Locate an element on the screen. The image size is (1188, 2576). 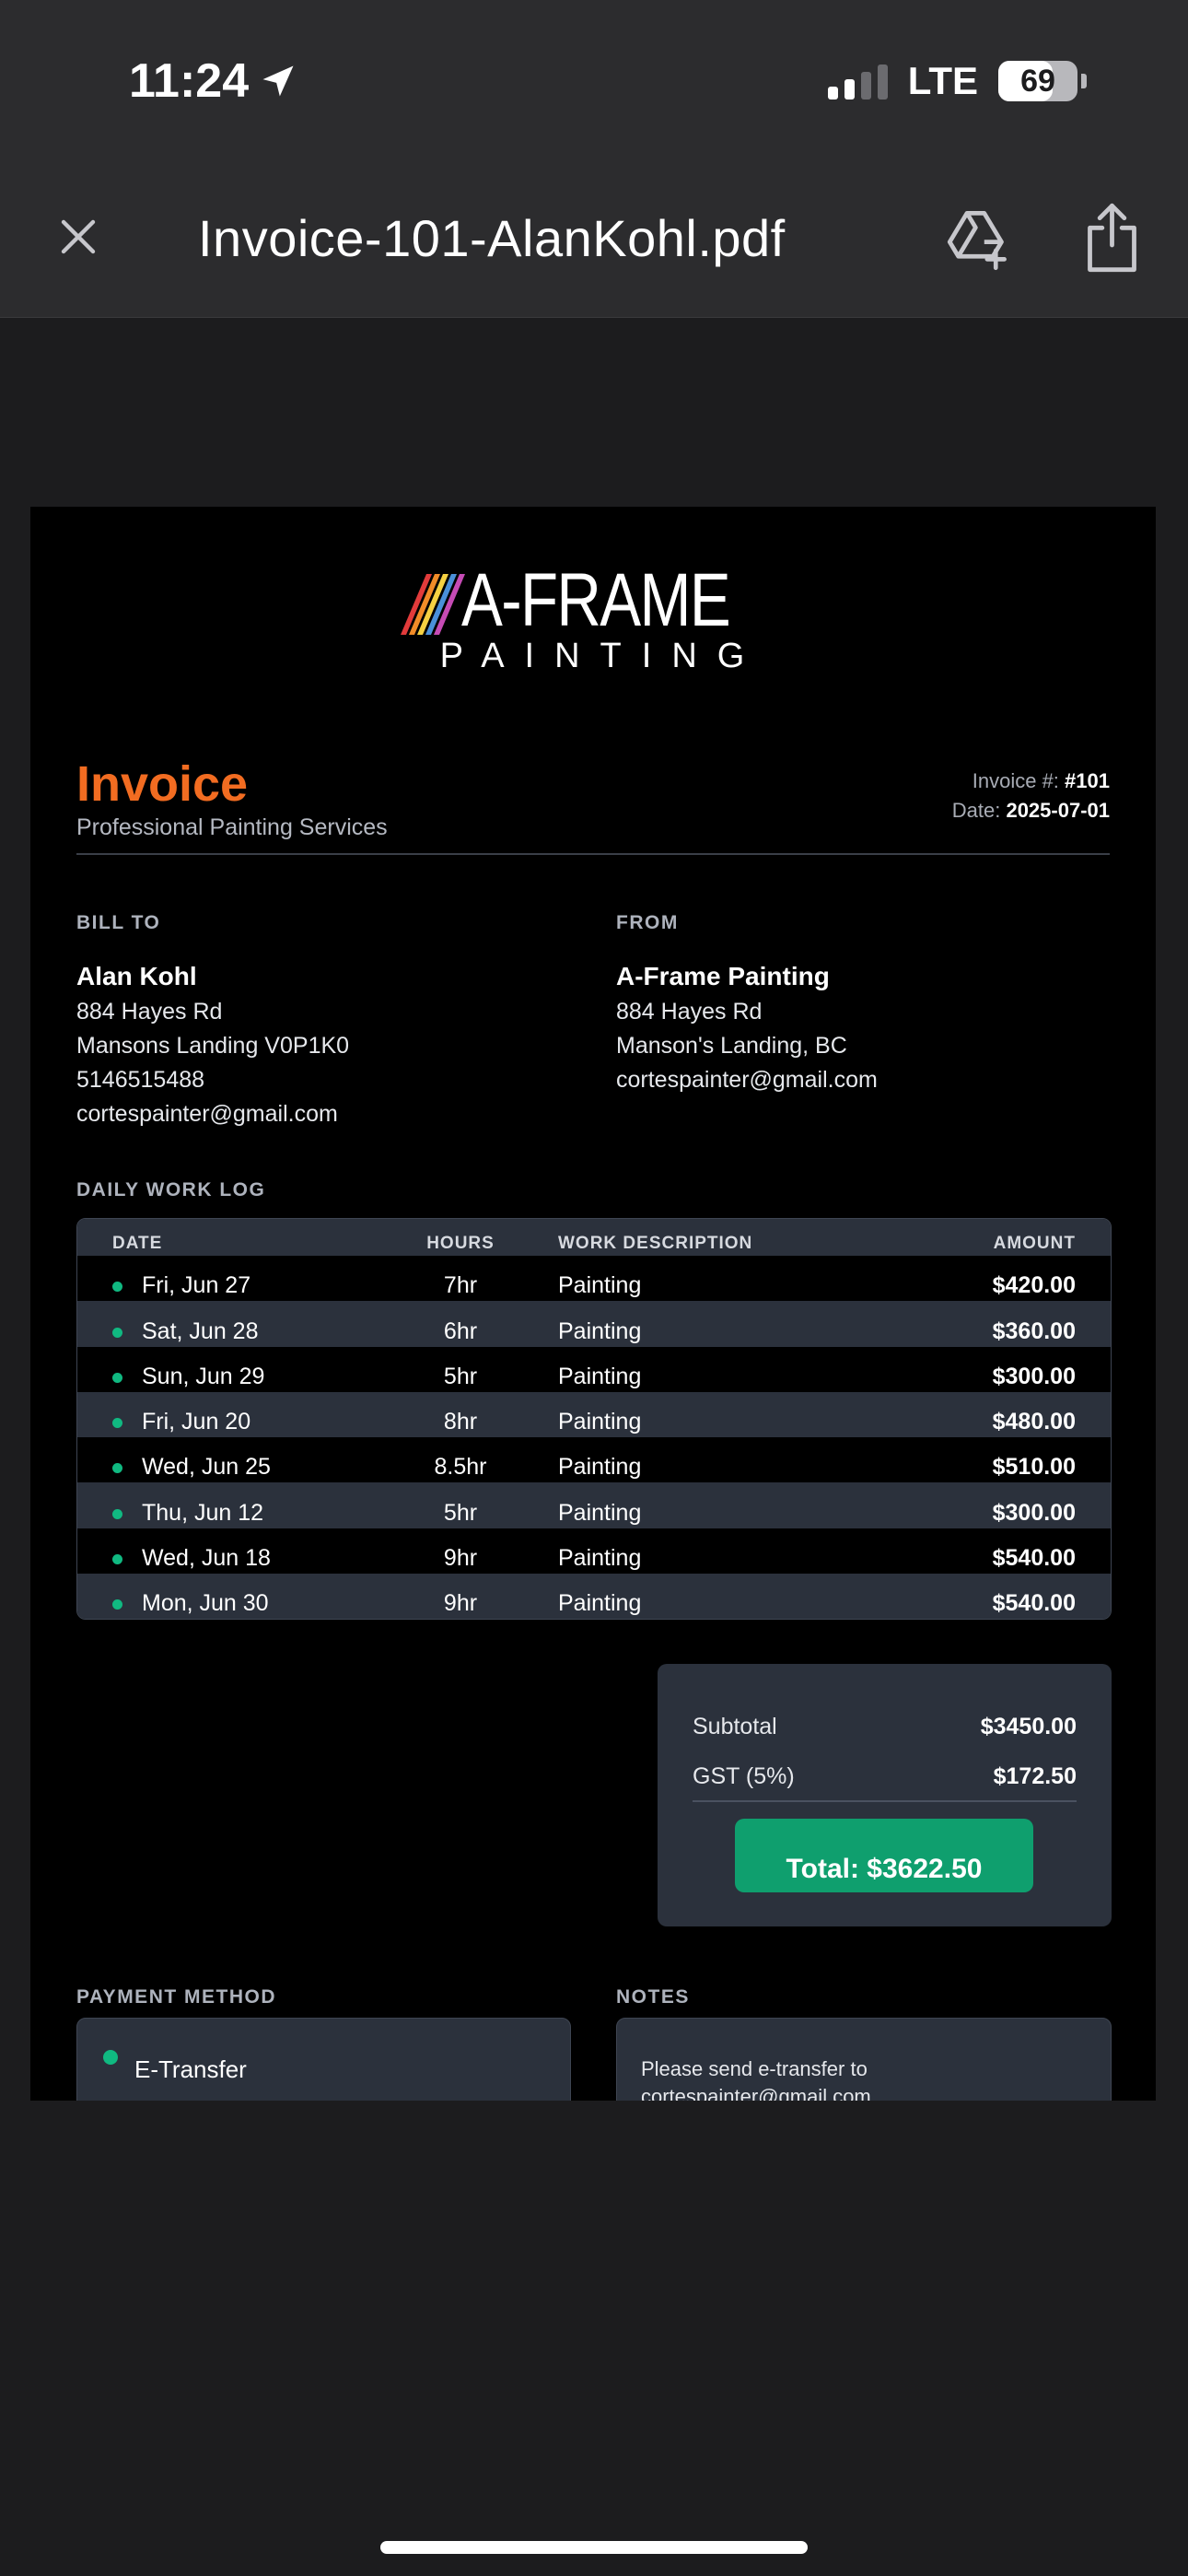
table-row: Wed, Jun 18 9hr Painting $540.00 is located at coordinates (594, 1551).